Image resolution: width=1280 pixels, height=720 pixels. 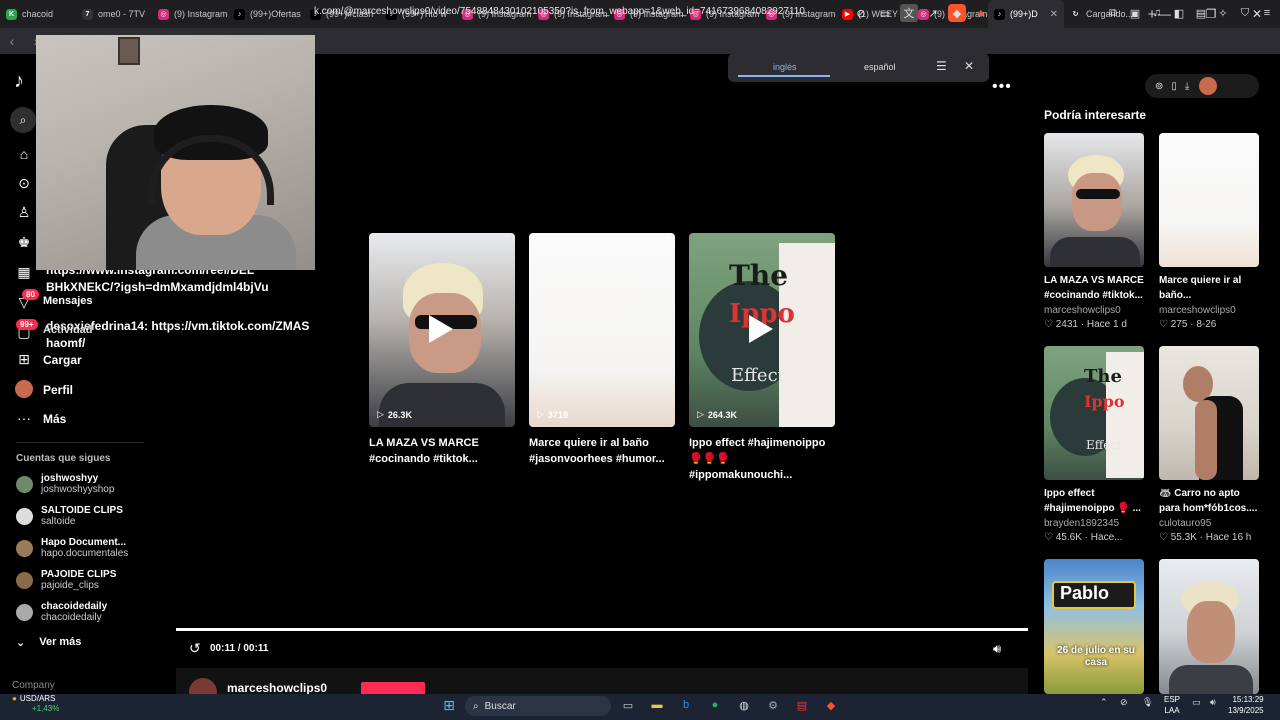 What do you see at coordinates (277, 688) in the screenshot?
I see `author-name: marceshowclips0` at bounding box center [277, 688].